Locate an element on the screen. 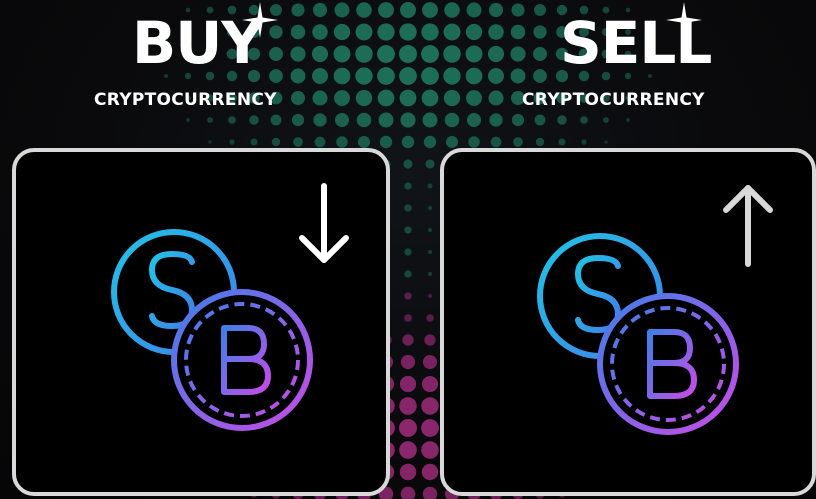  bitcoin-coin-icon is located at coordinates (668, 364).